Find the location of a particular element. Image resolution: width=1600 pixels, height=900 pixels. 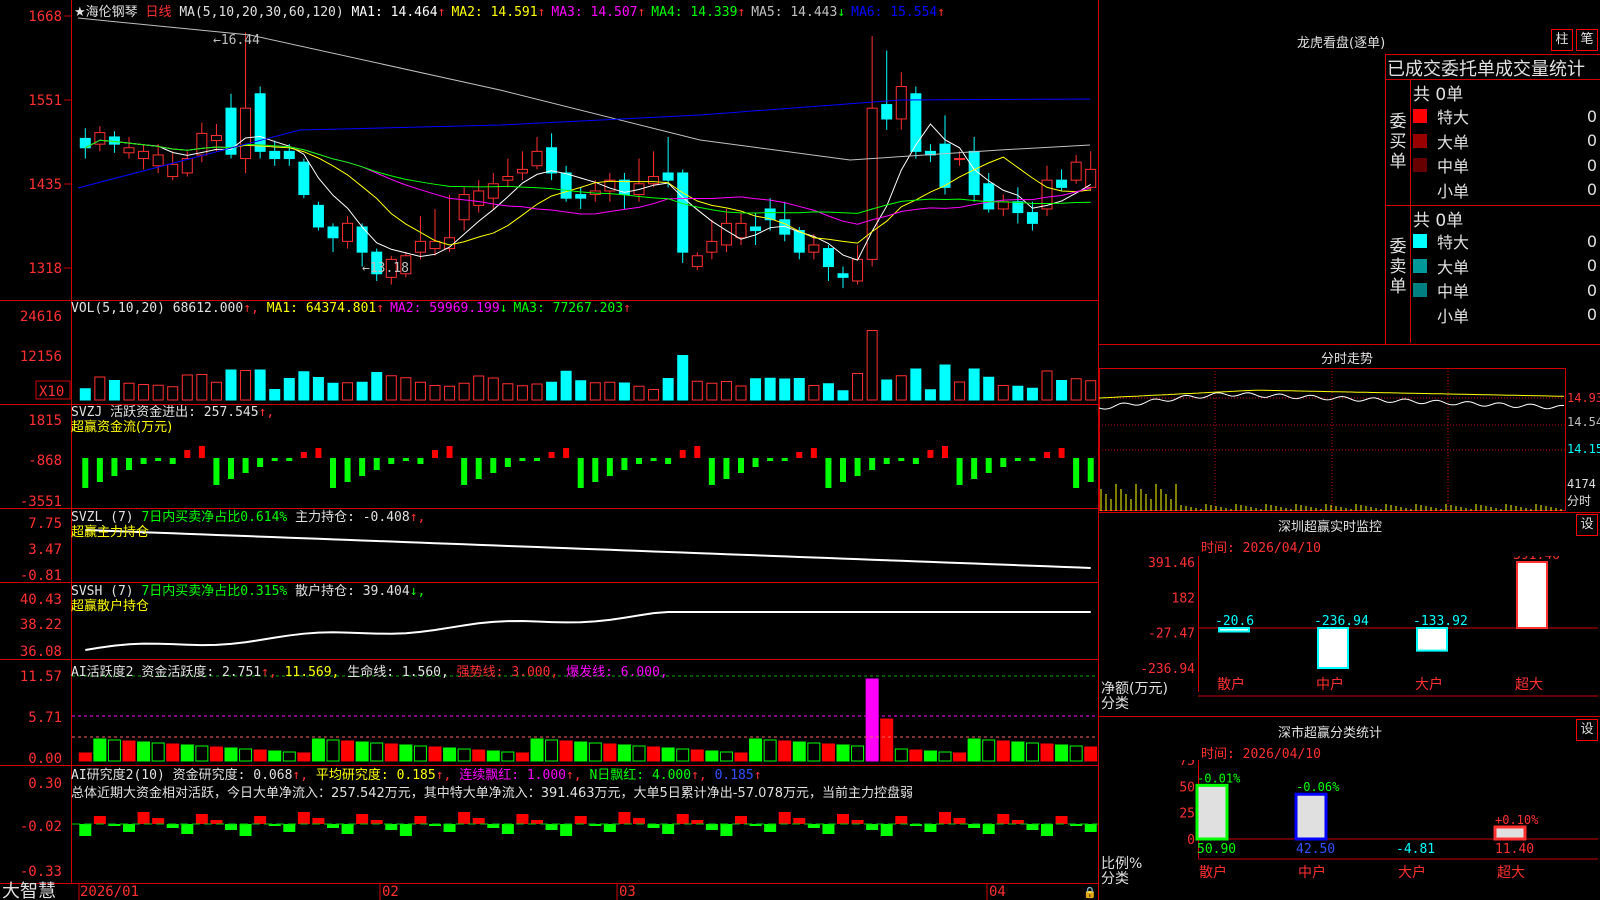

order-stat-row: 中单00% is located at coordinates (1506, 165).